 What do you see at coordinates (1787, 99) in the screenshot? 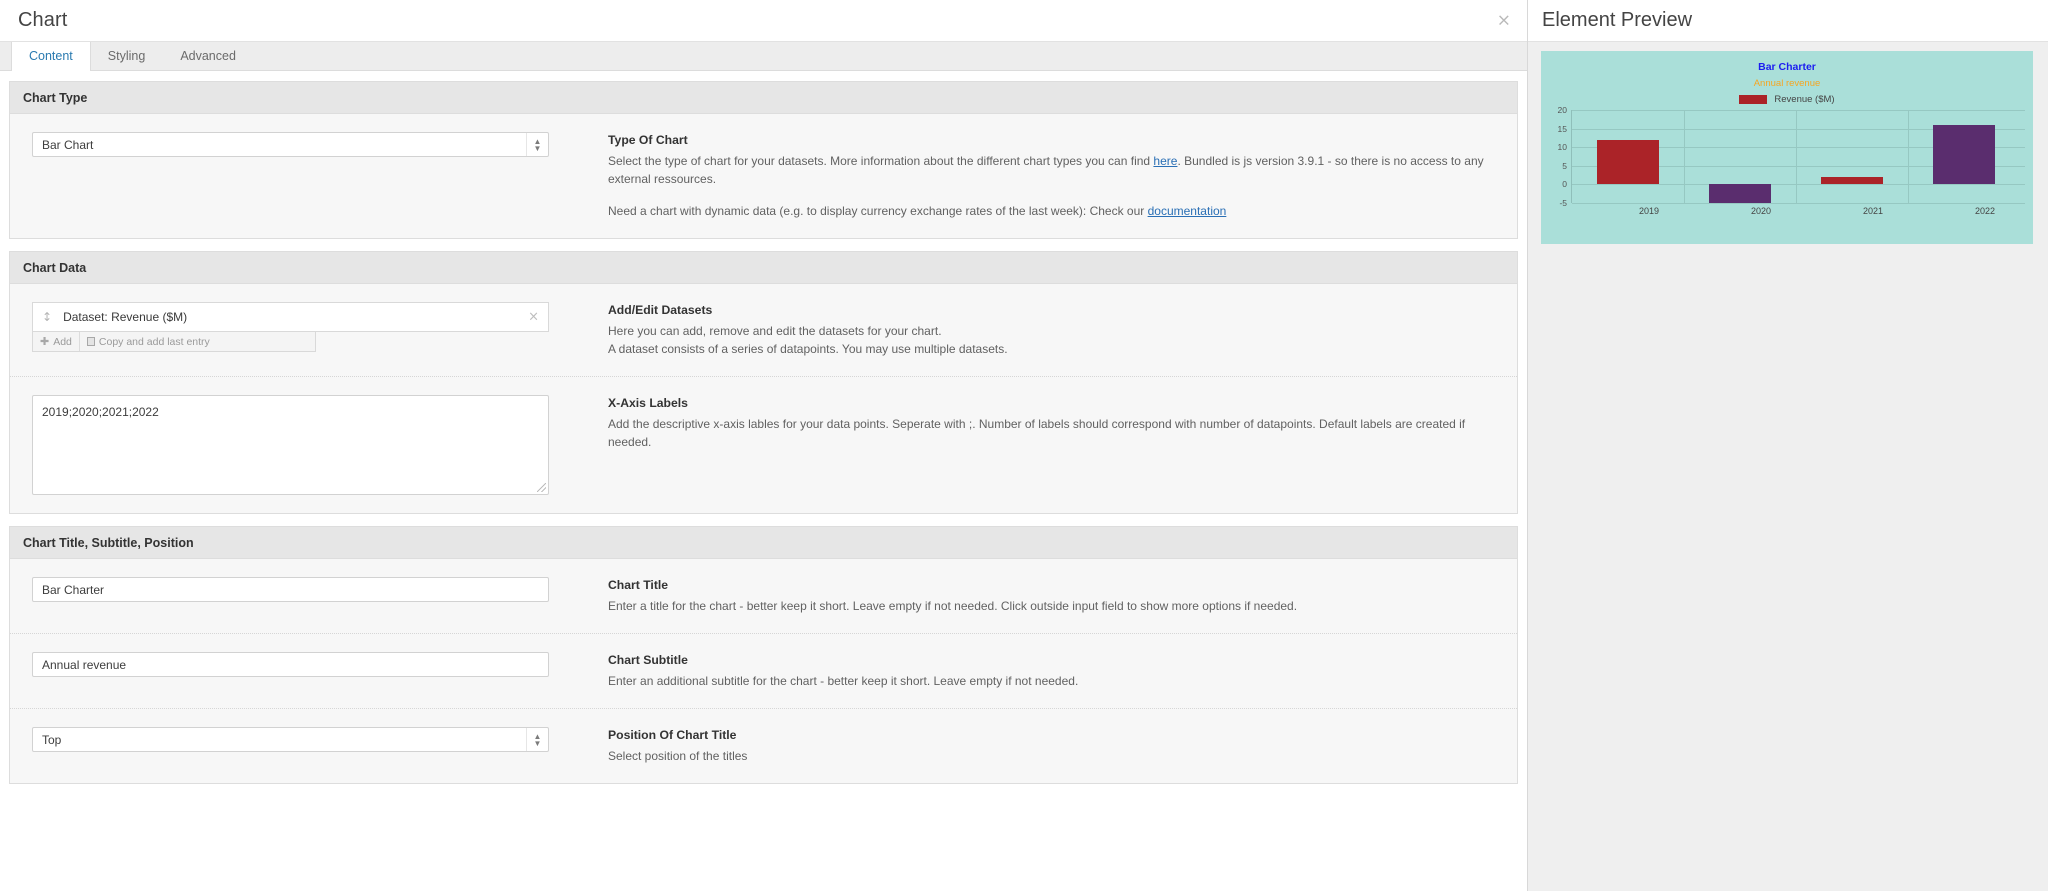
I see `chart-legend: Revenue ($M)` at bounding box center [1787, 99].